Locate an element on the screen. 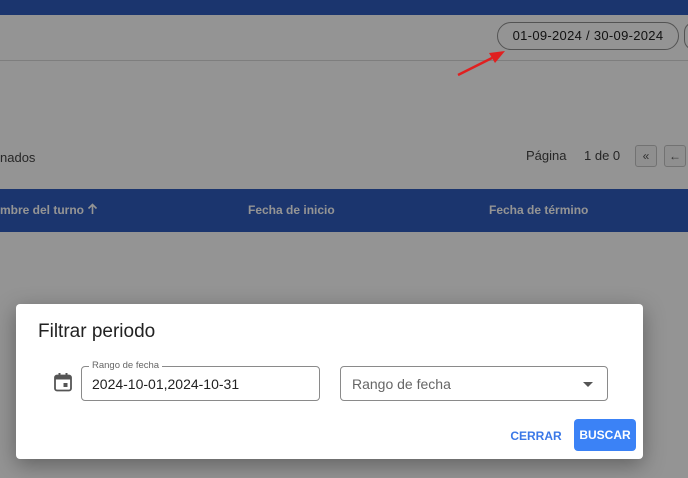  dropdown-caret-icon is located at coordinates (588, 384).